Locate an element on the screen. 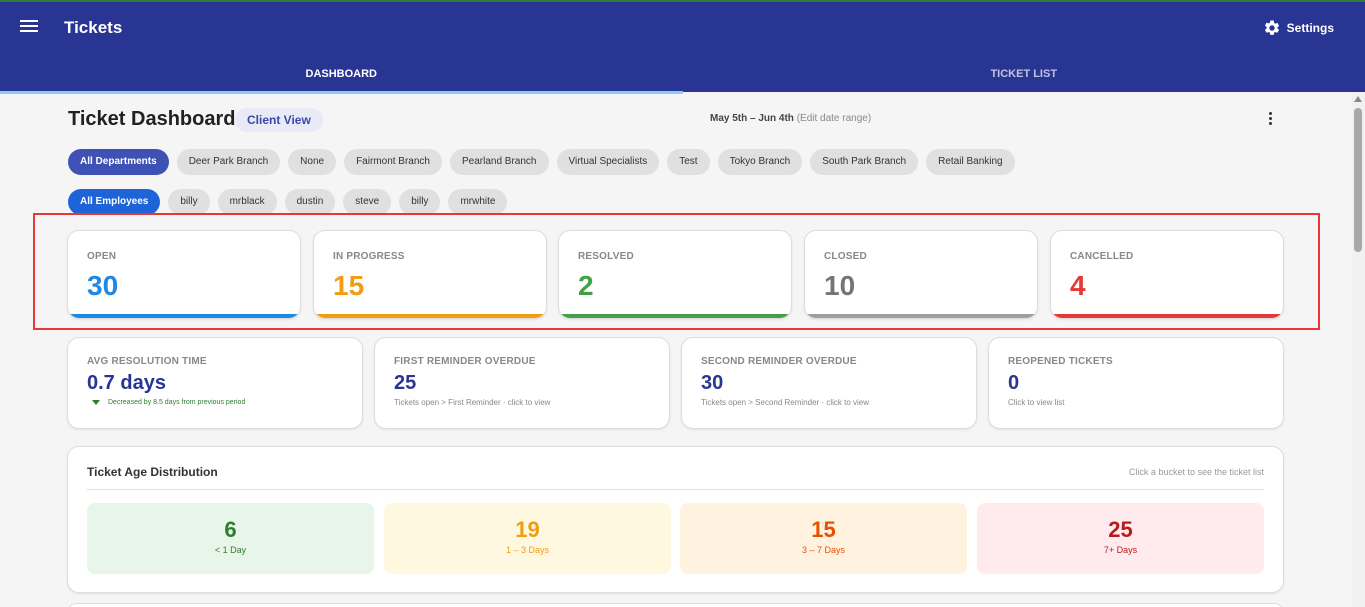  bucket-range: 3 – 7 Days is located at coordinates (823, 550).